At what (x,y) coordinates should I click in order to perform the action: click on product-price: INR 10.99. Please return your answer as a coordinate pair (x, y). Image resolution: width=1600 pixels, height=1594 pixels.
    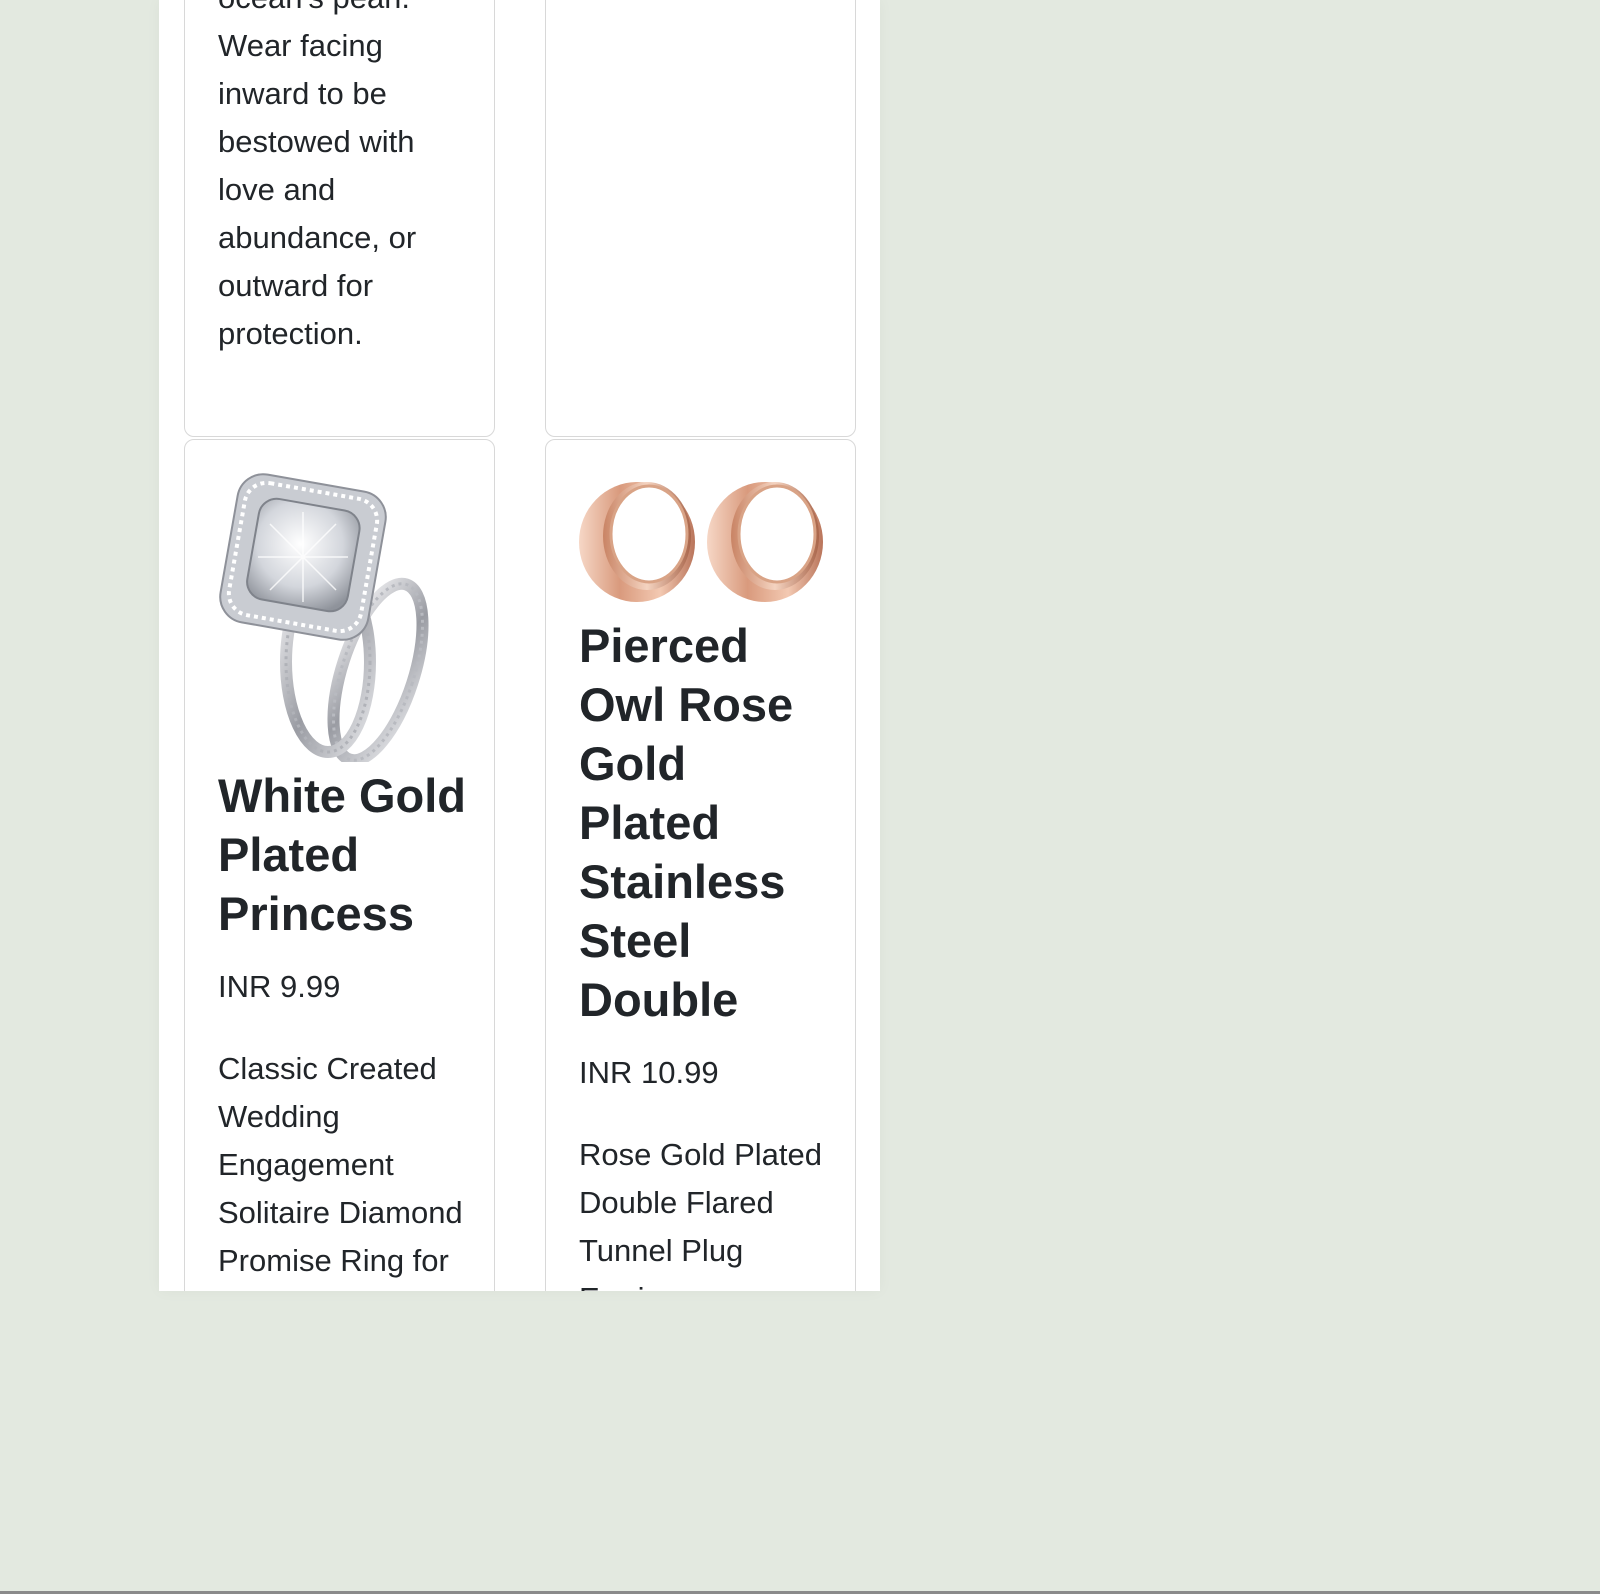
    Looking at the image, I should click on (649, 1072).